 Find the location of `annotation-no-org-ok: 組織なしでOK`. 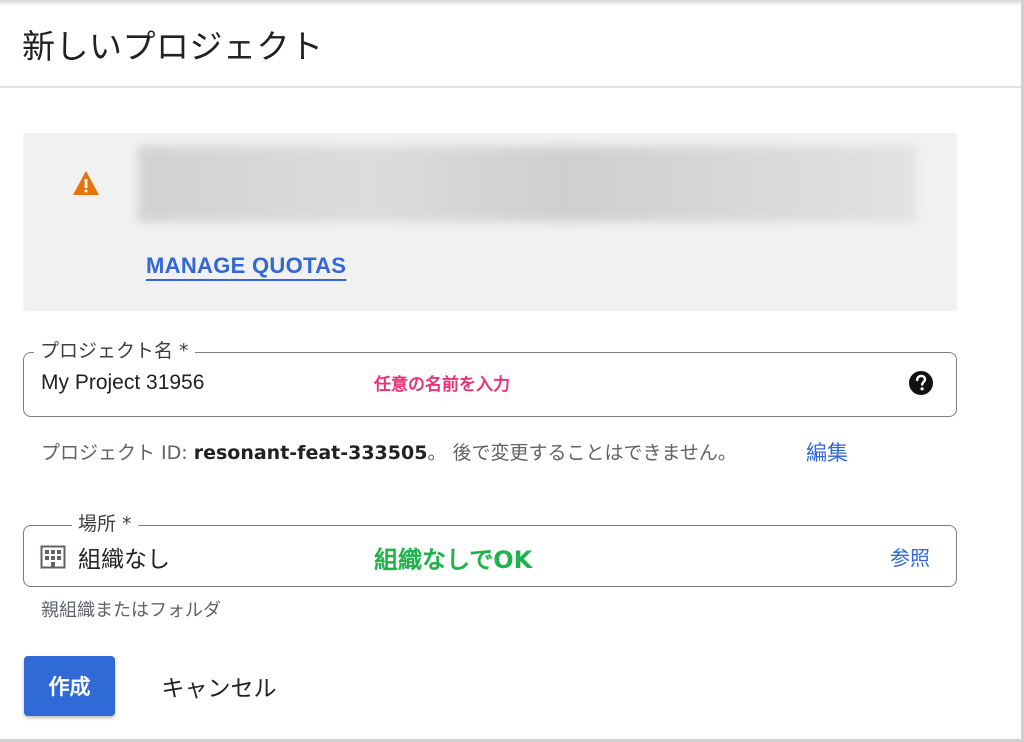

annotation-no-org-ok: 組織なしでOK is located at coordinates (453, 560).